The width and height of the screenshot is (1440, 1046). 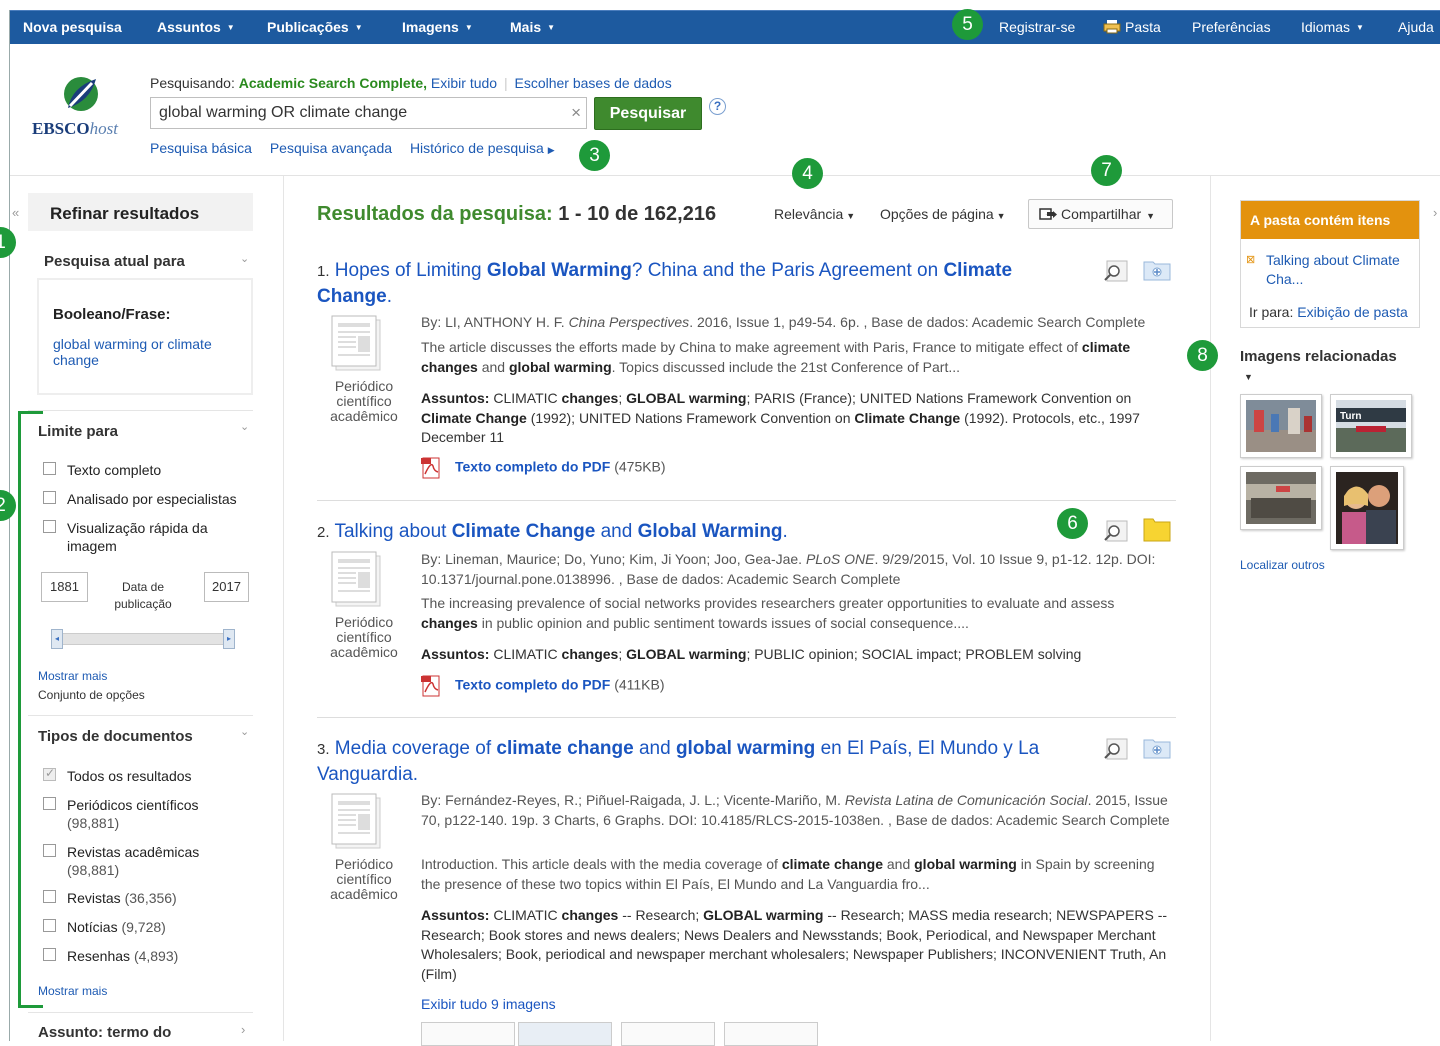 What do you see at coordinates (543, 468) in the screenshot?
I see `pdf-fulltext-link-1: Texto completo do PDF (475KB)` at bounding box center [543, 468].